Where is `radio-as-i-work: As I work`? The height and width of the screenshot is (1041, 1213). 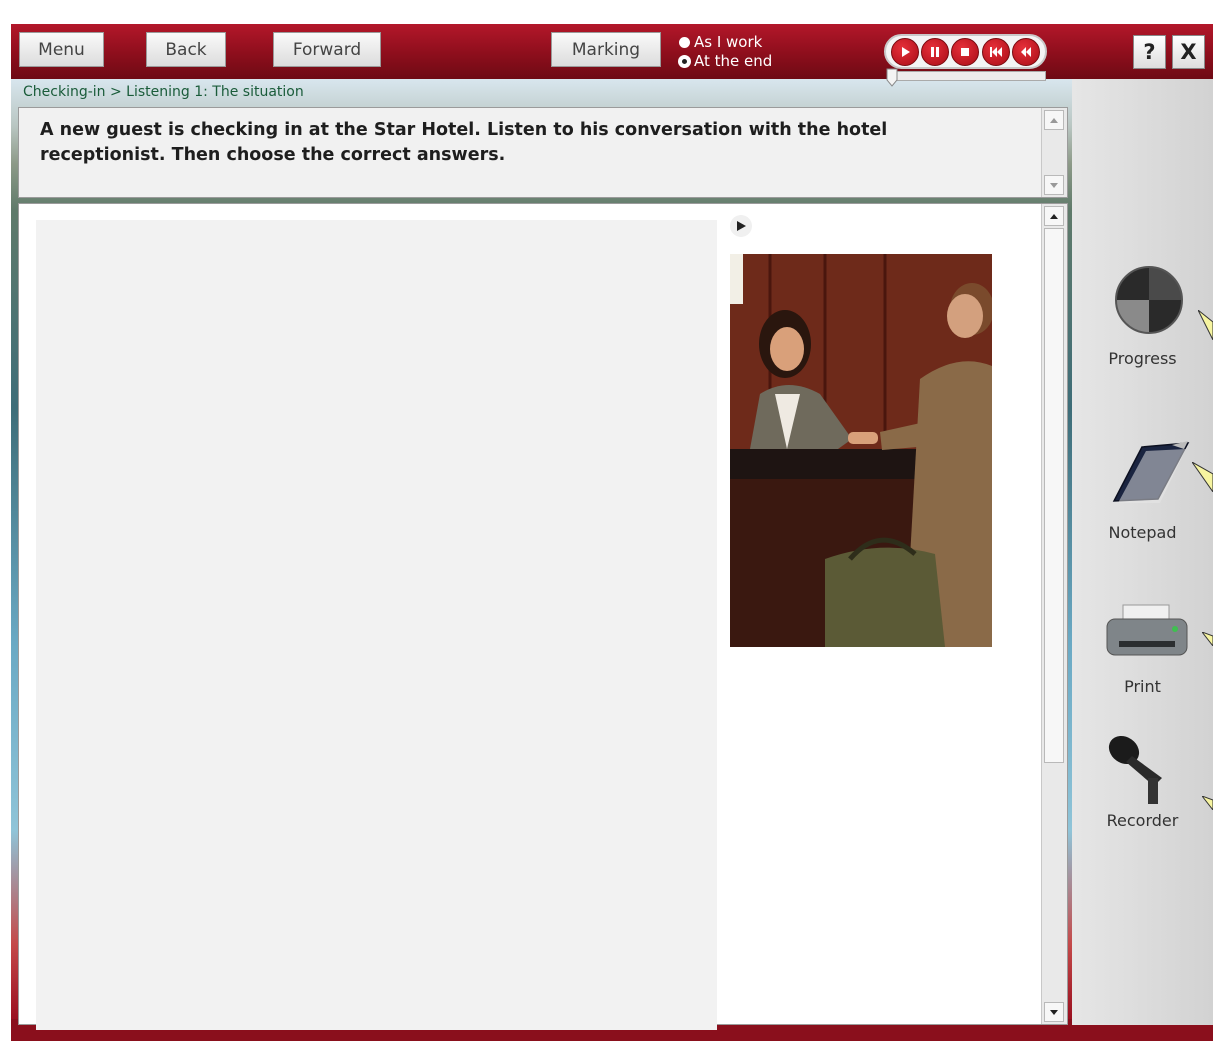
radio-as-i-work: As I work is located at coordinates (725, 42).